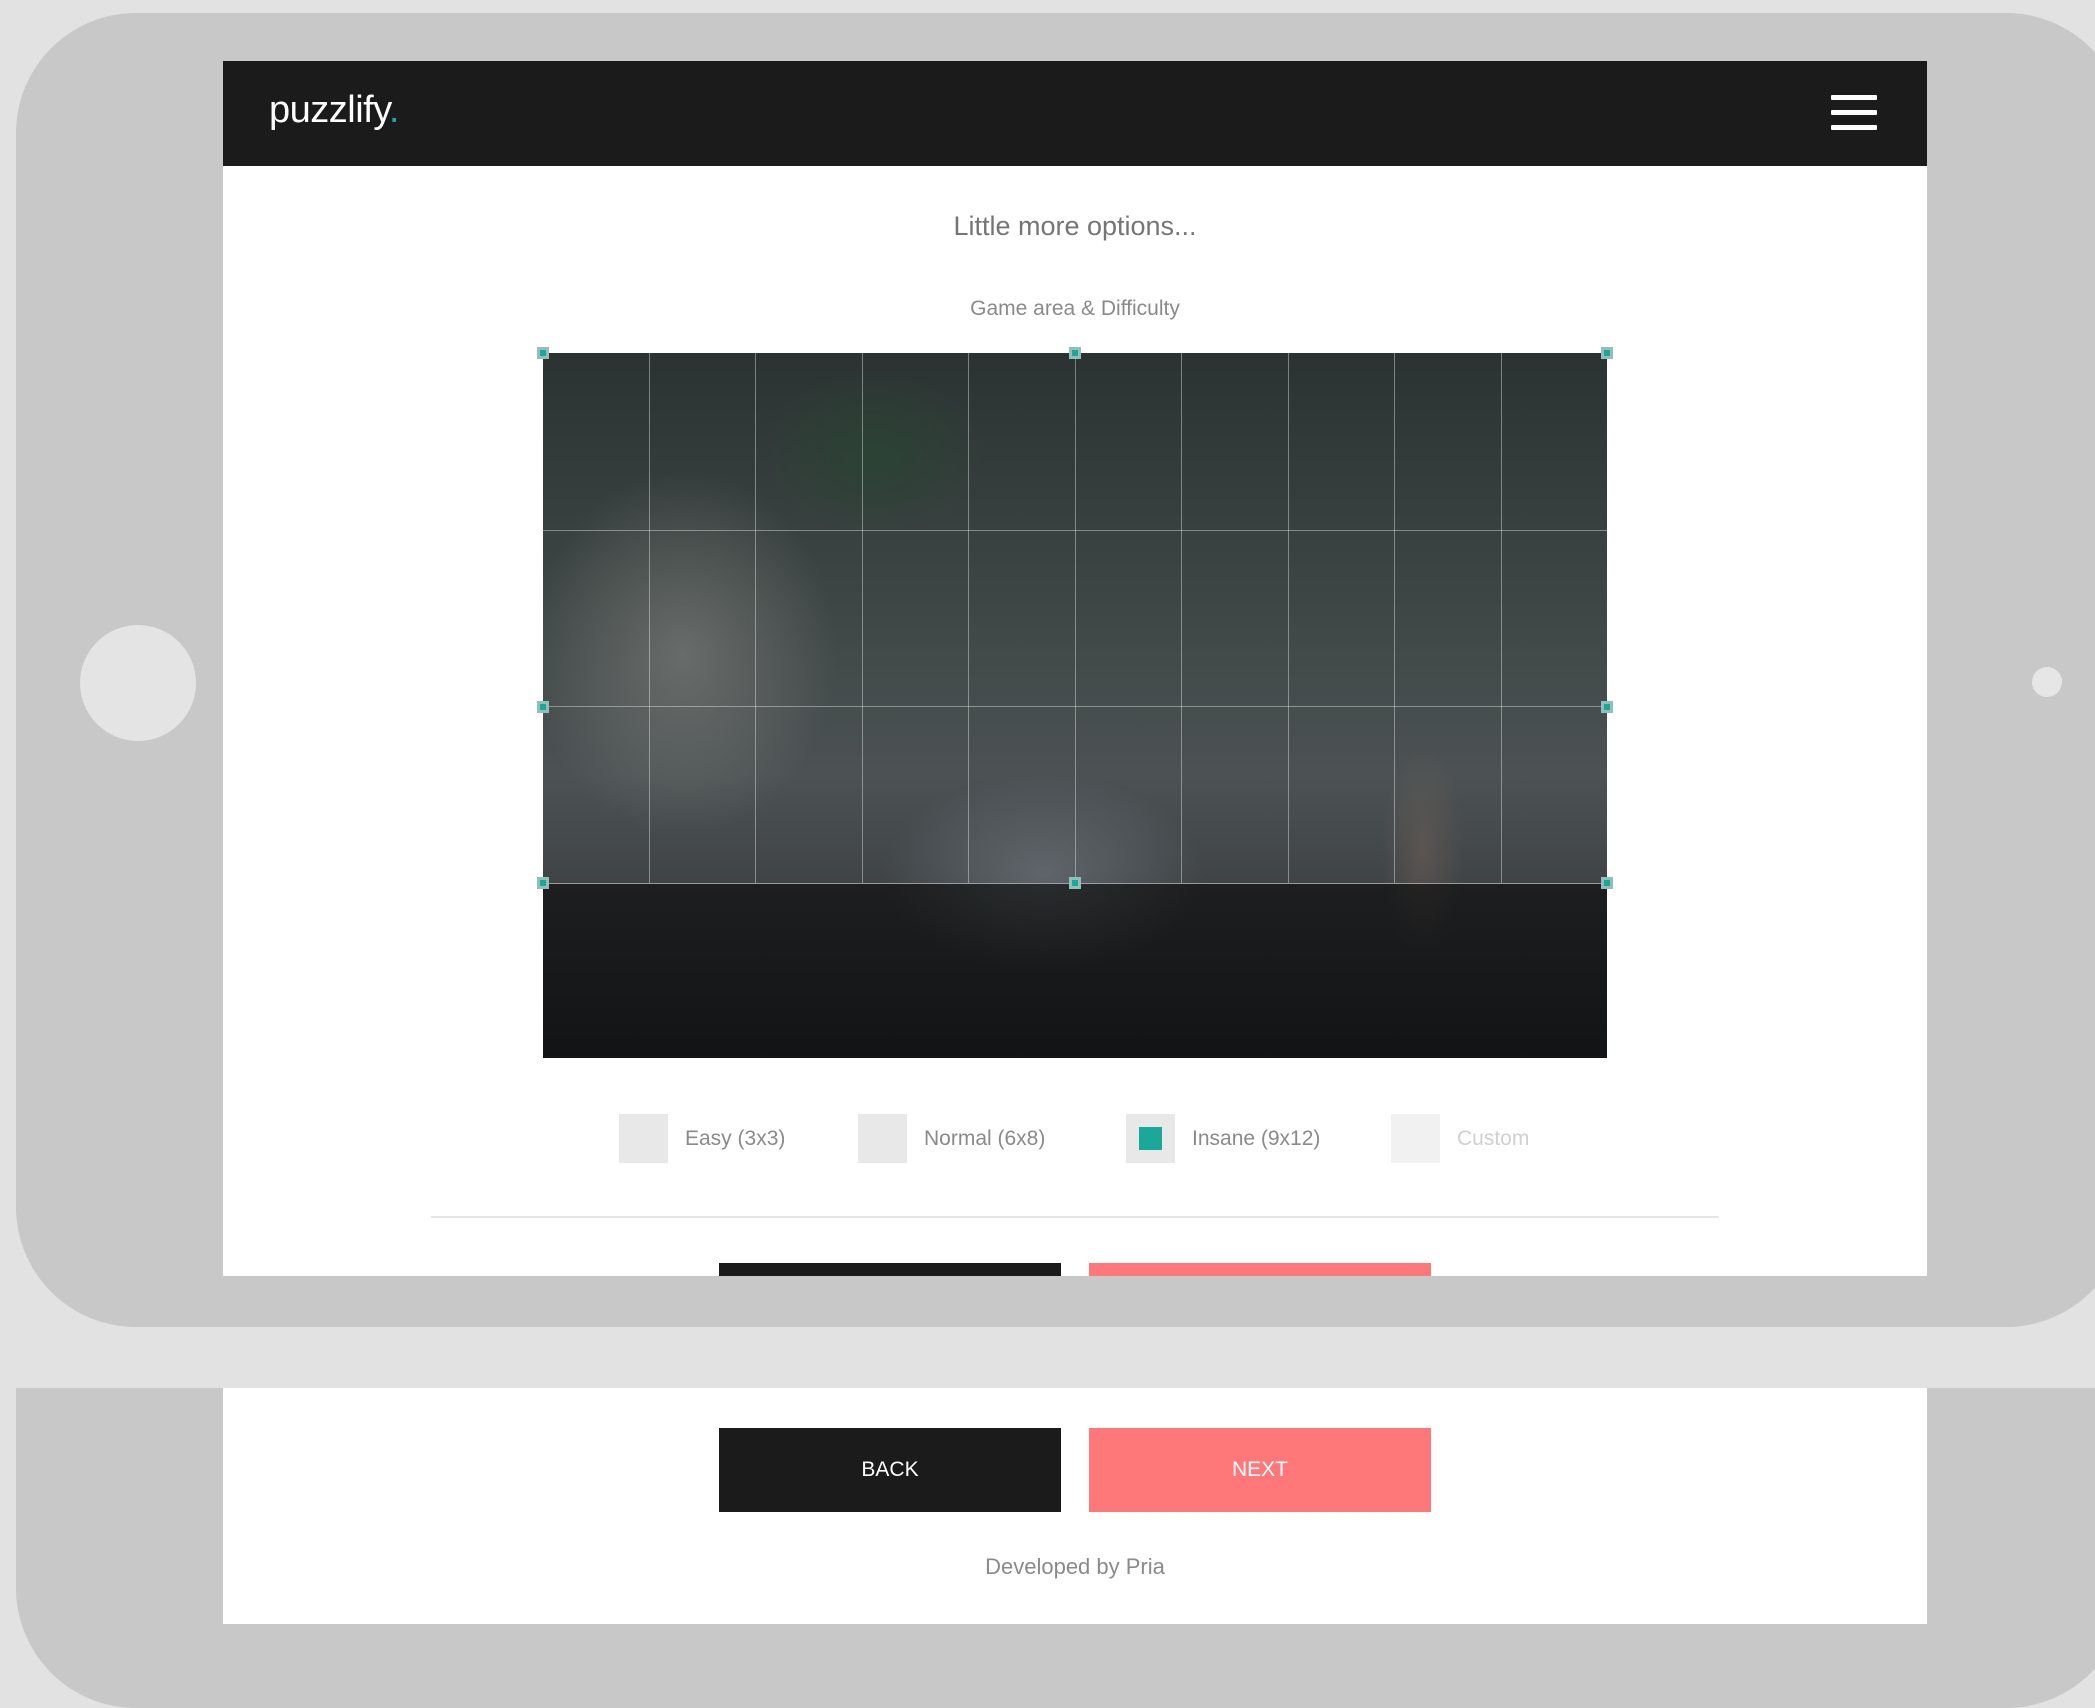 The image size is (2095, 1708). What do you see at coordinates (1260, 1269) in the screenshot?
I see `next-button-peek` at bounding box center [1260, 1269].